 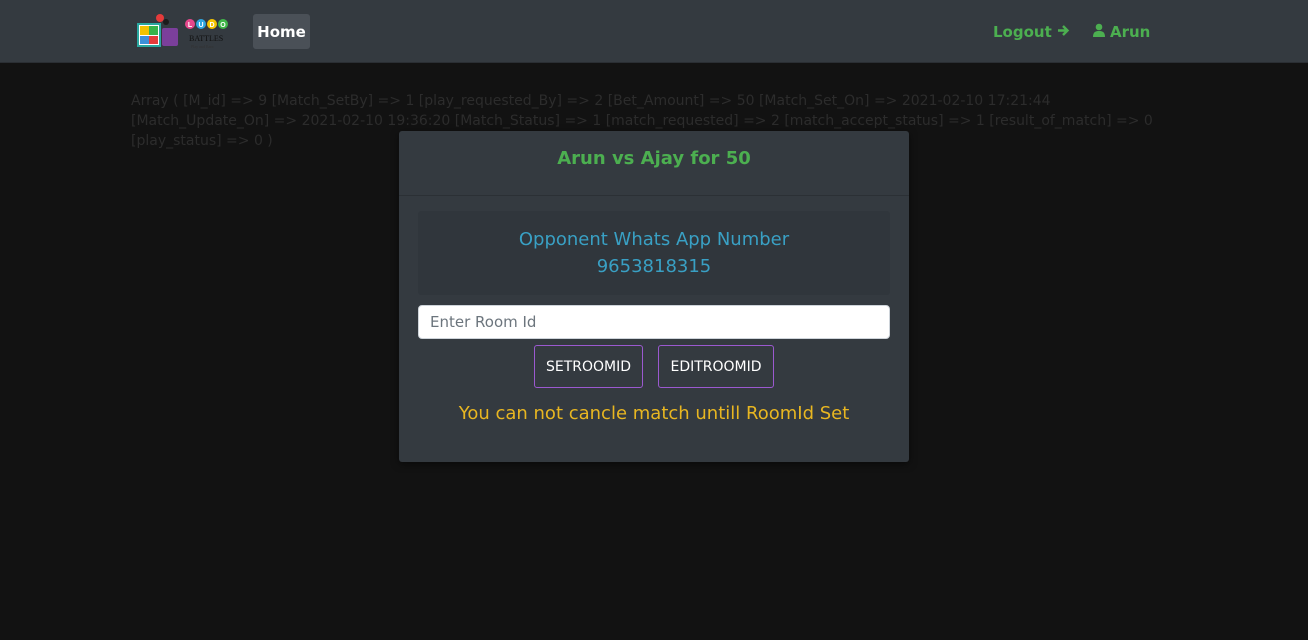 What do you see at coordinates (202, 46) in the screenshot?
I see `logo-tagline: Play and Earn` at bounding box center [202, 46].